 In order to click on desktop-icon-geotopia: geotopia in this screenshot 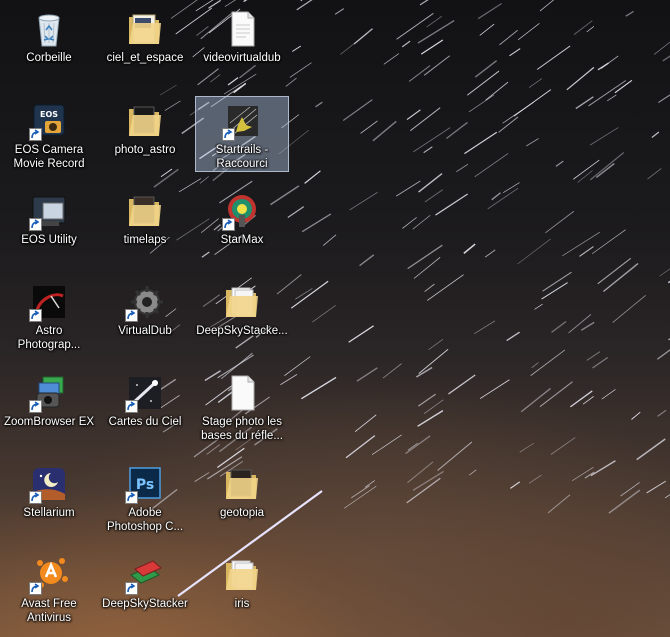, I will do `click(242, 498)`.